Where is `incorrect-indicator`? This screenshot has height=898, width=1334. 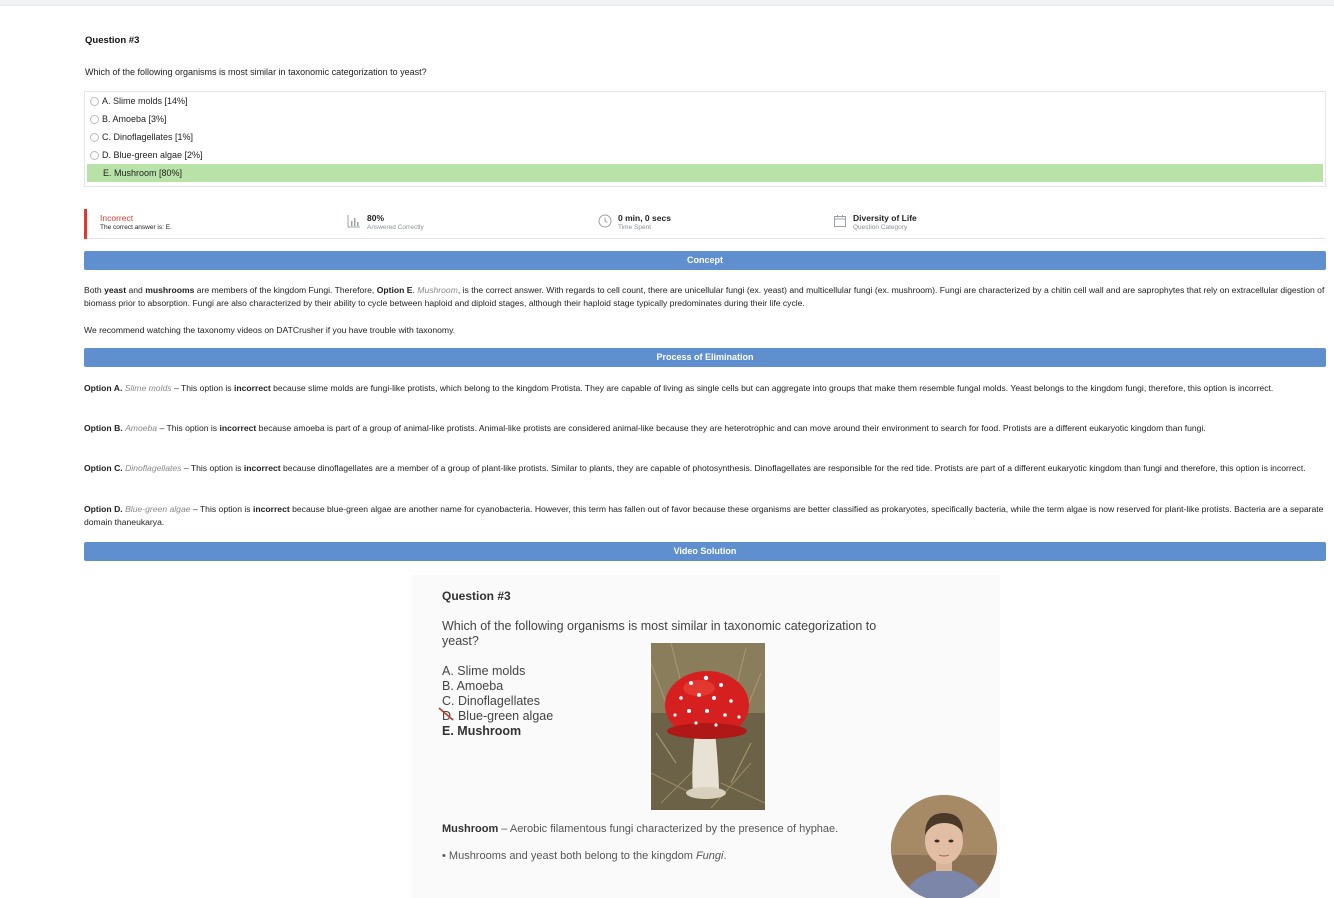 incorrect-indicator is located at coordinates (85, 224).